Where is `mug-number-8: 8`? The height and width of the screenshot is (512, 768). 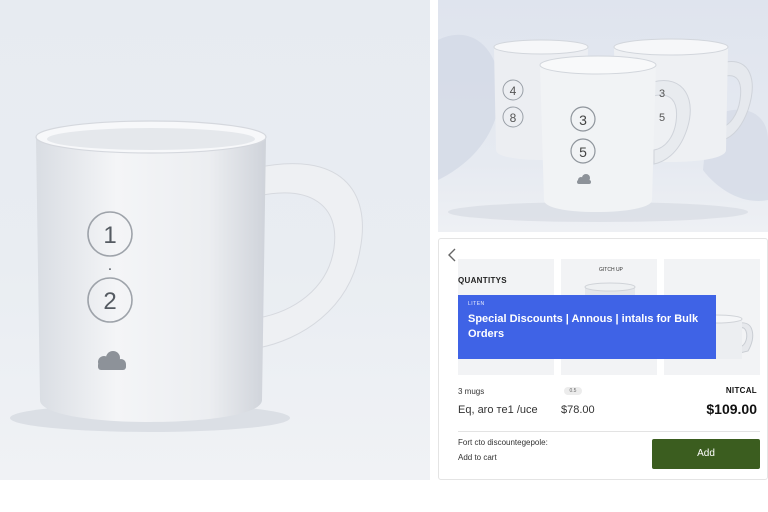
mug-number-8: 8 is located at coordinates (513, 118).